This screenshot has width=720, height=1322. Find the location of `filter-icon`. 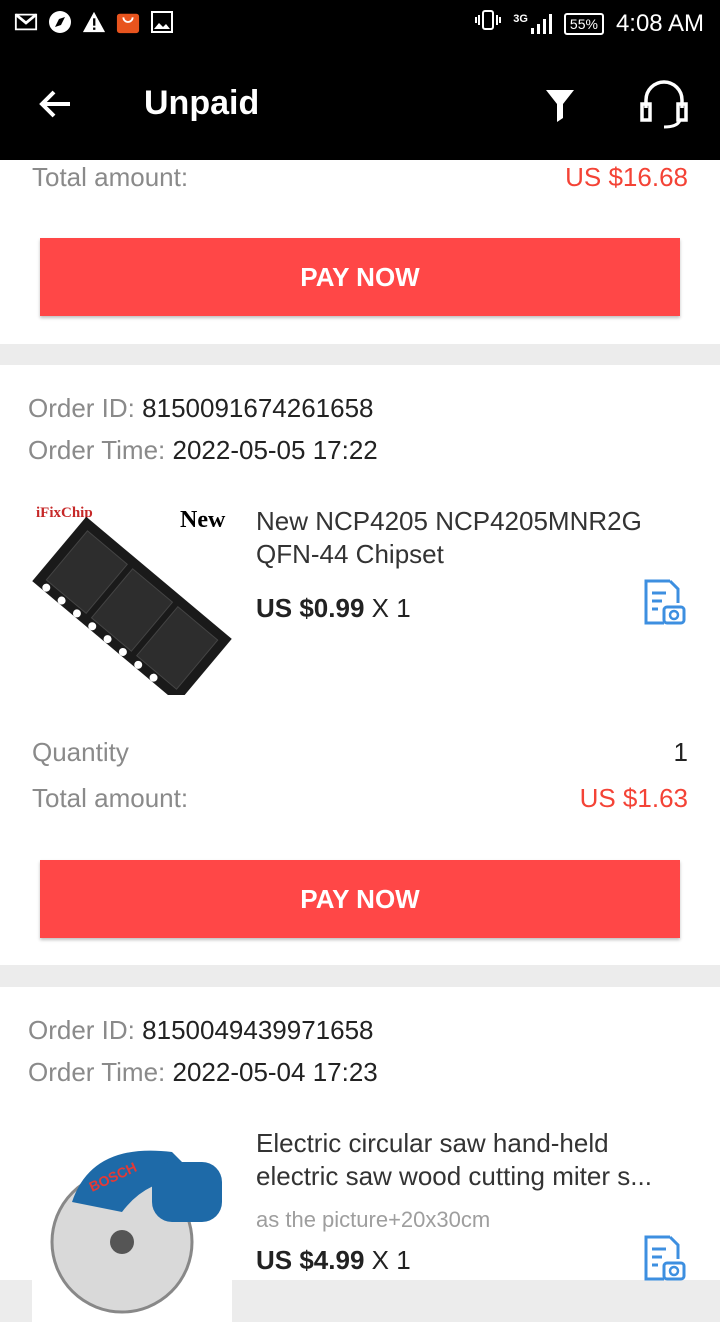

filter-icon is located at coordinates (560, 104).